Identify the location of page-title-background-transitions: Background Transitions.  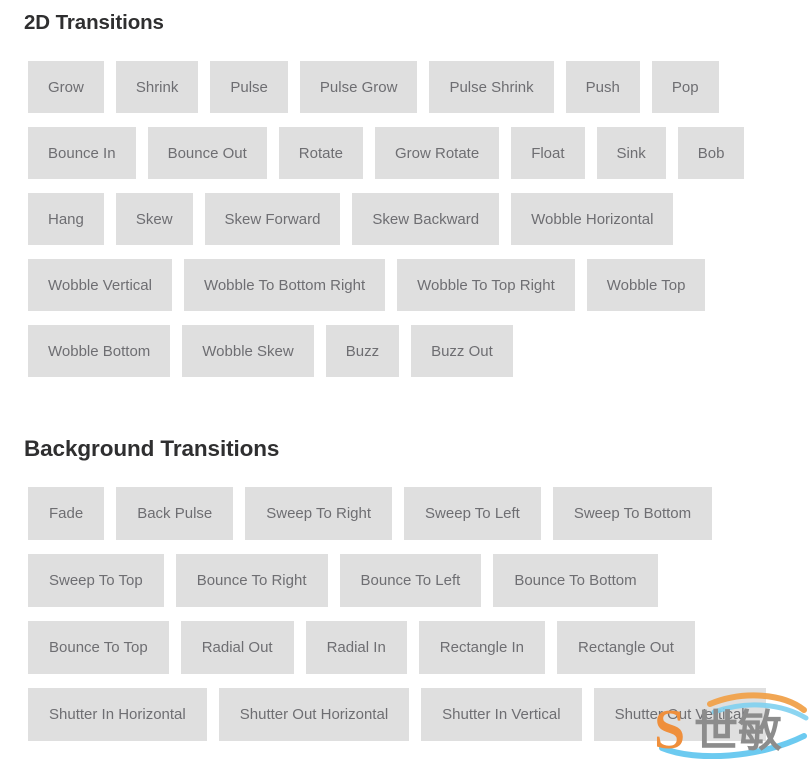
(152, 448).